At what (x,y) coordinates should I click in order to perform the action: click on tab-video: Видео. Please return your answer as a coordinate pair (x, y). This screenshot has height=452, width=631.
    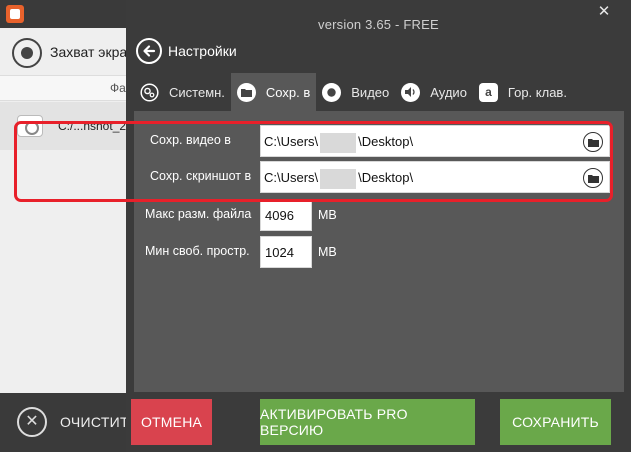
    Looking at the image, I should click on (355, 92).